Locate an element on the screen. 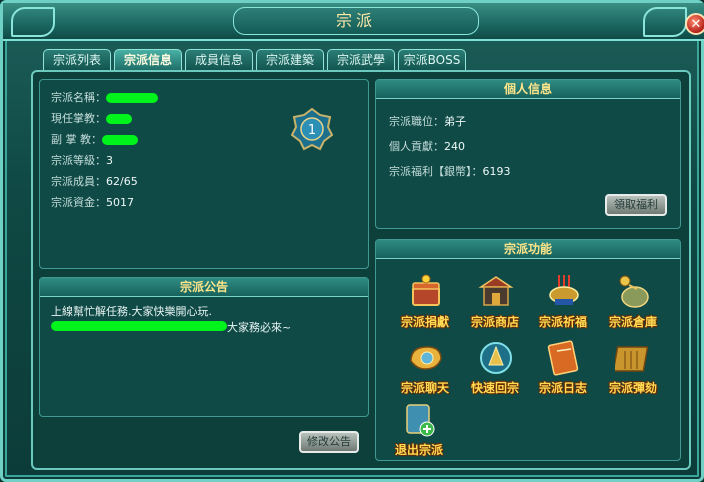 This screenshot has height=482, width=704. claim-welfare-button: 領取福利 is located at coordinates (636, 205).